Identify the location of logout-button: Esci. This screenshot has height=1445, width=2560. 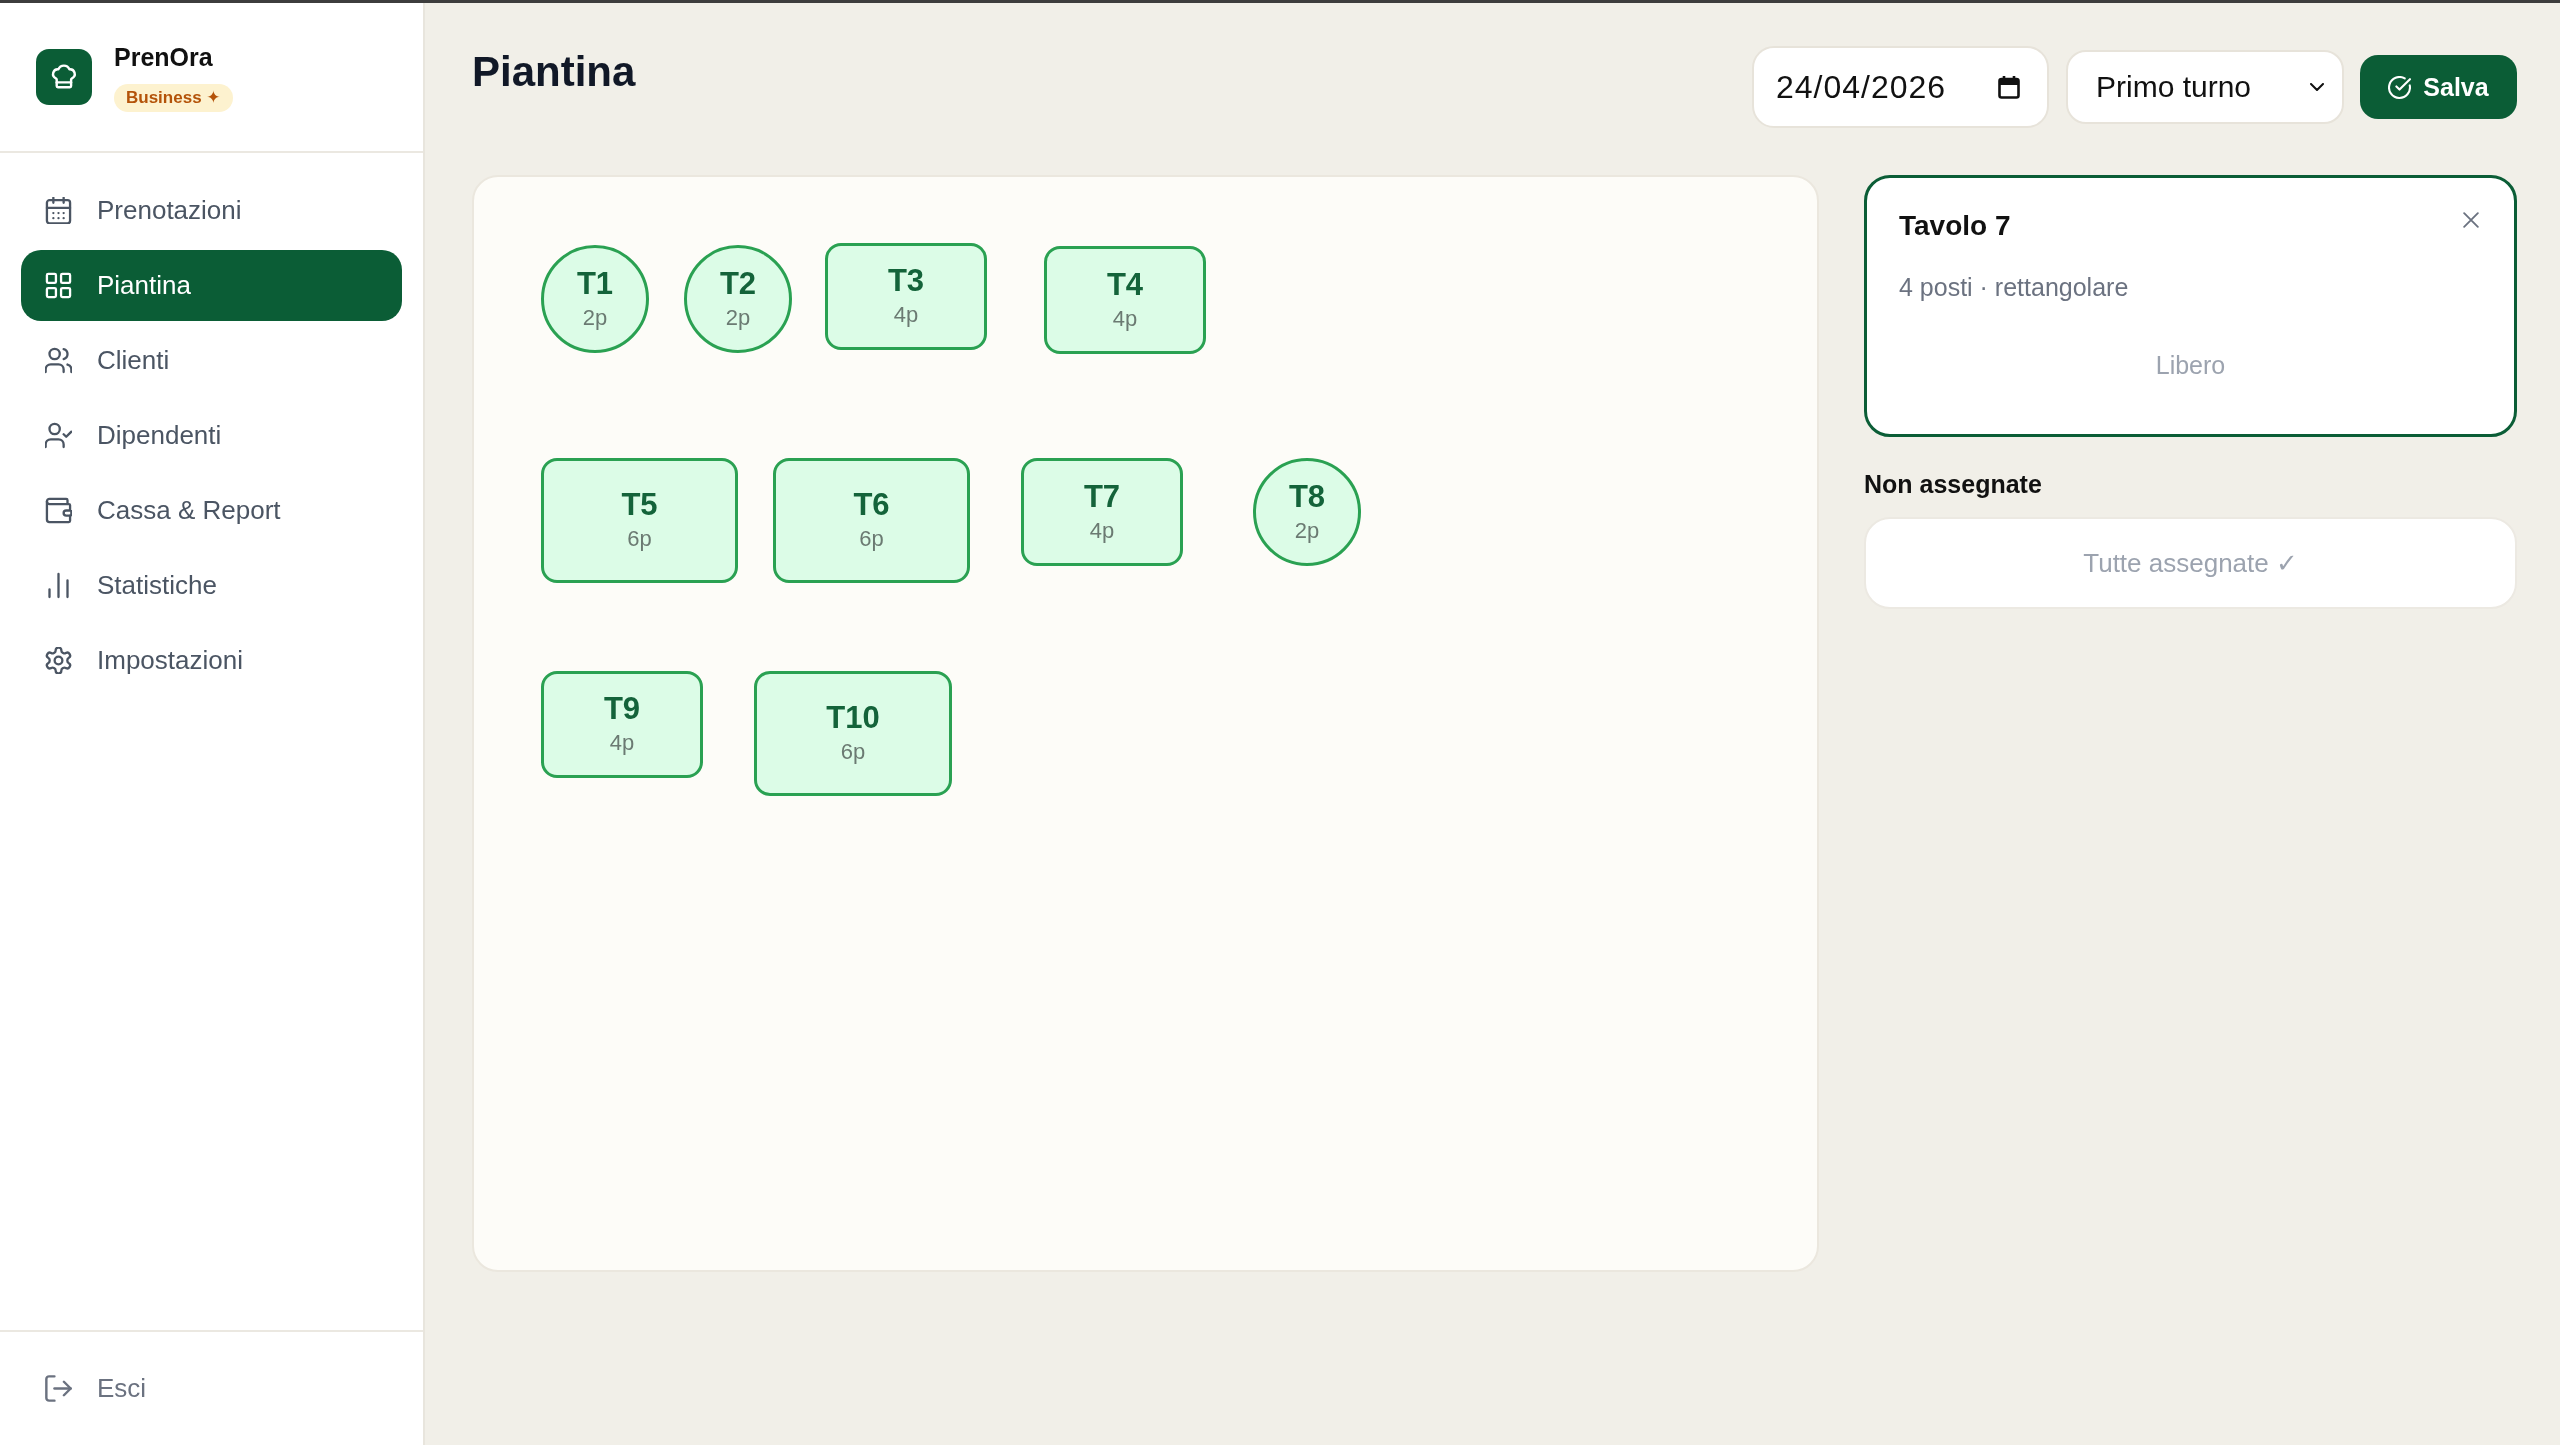
(96, 1388).